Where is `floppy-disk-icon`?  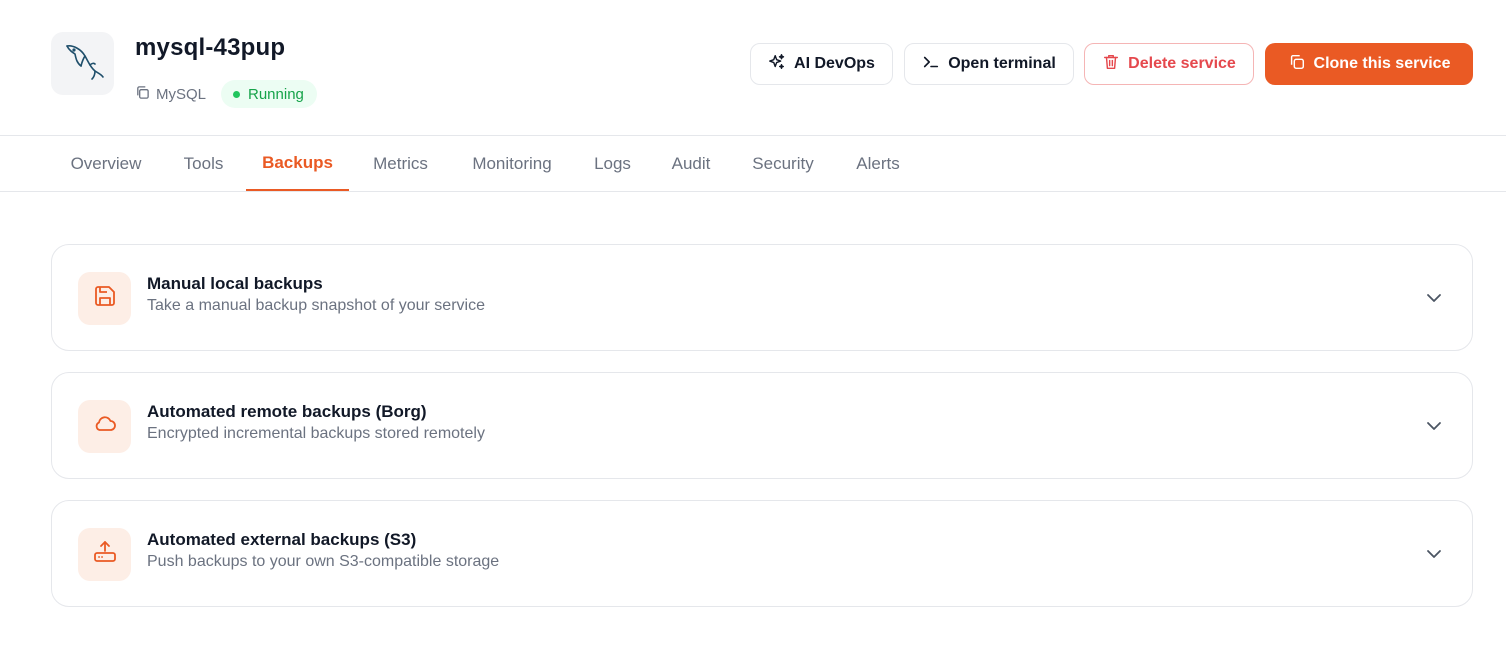 floppy-disk-icon is located at coordinates (105, 298).